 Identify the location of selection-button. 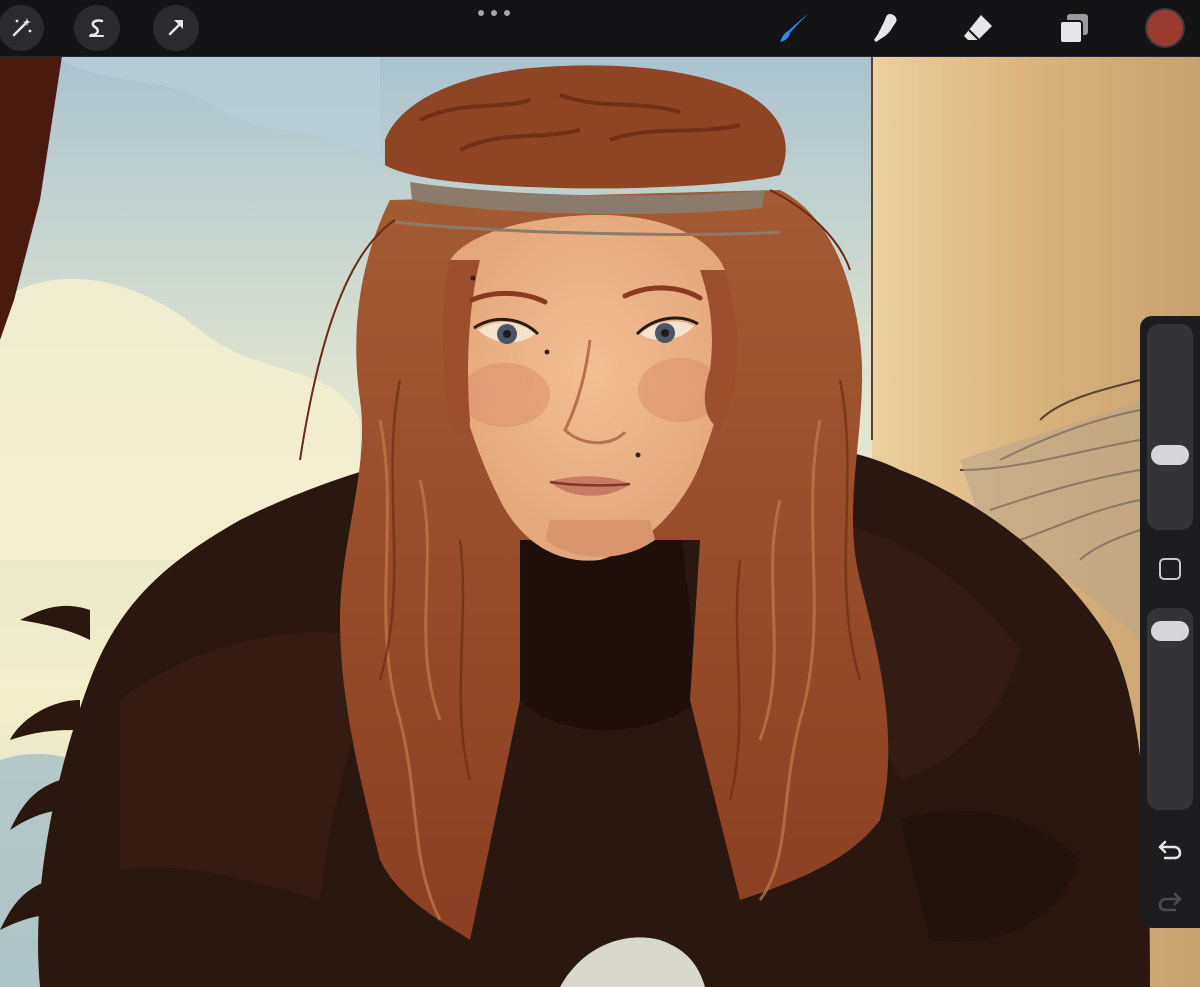
(97, 28).